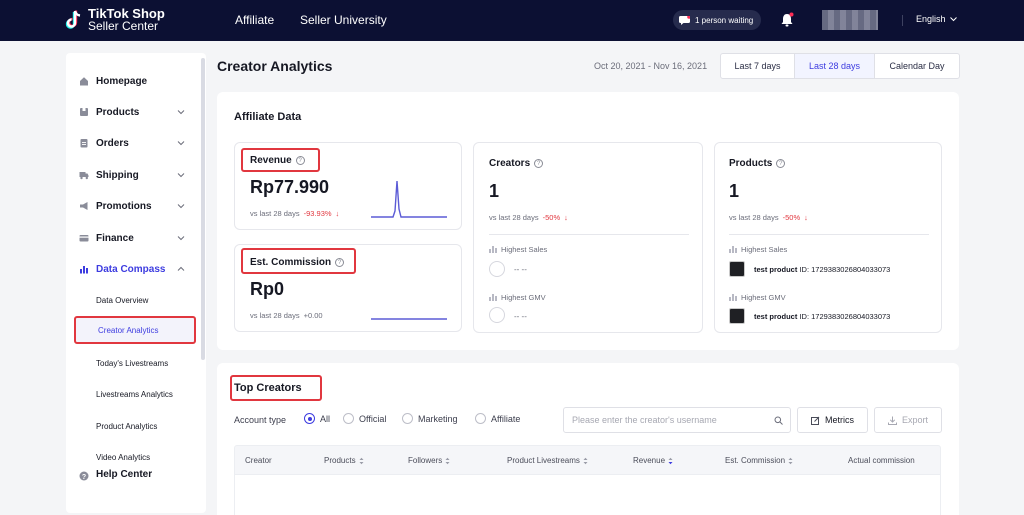 This screenshot has width=1024, height=515. What do you see at coordinates (520, 316) in the screenshot?
I see `highest-gmv-creator: -- --` at bounding box center [520, 316].